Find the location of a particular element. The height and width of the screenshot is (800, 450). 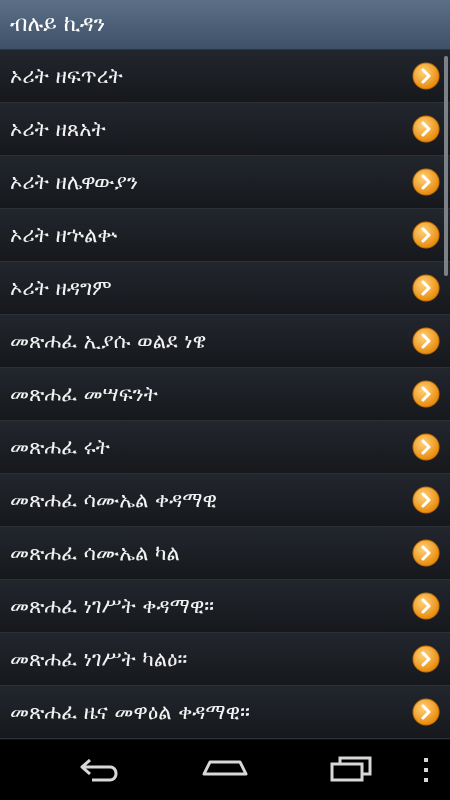

list-item: ኦሪት ዘሌዋውያን is located at coordinates (225, 182).